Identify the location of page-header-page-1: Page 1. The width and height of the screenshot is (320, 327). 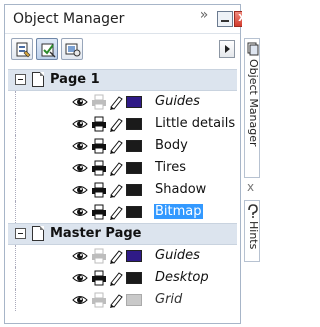
(122, 80).